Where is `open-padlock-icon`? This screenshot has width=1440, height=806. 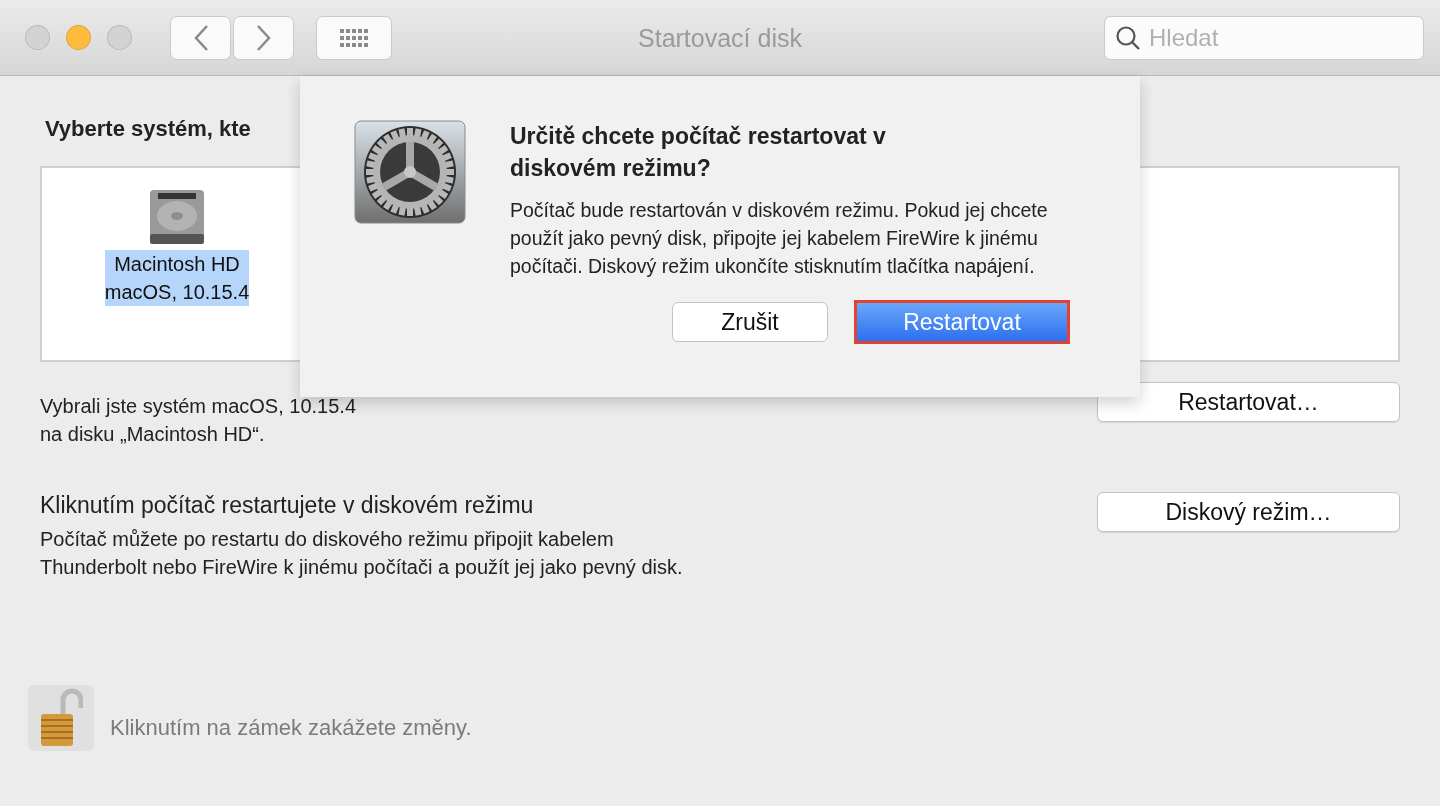
open-padlock-icon is located at coordinates (61, 718).